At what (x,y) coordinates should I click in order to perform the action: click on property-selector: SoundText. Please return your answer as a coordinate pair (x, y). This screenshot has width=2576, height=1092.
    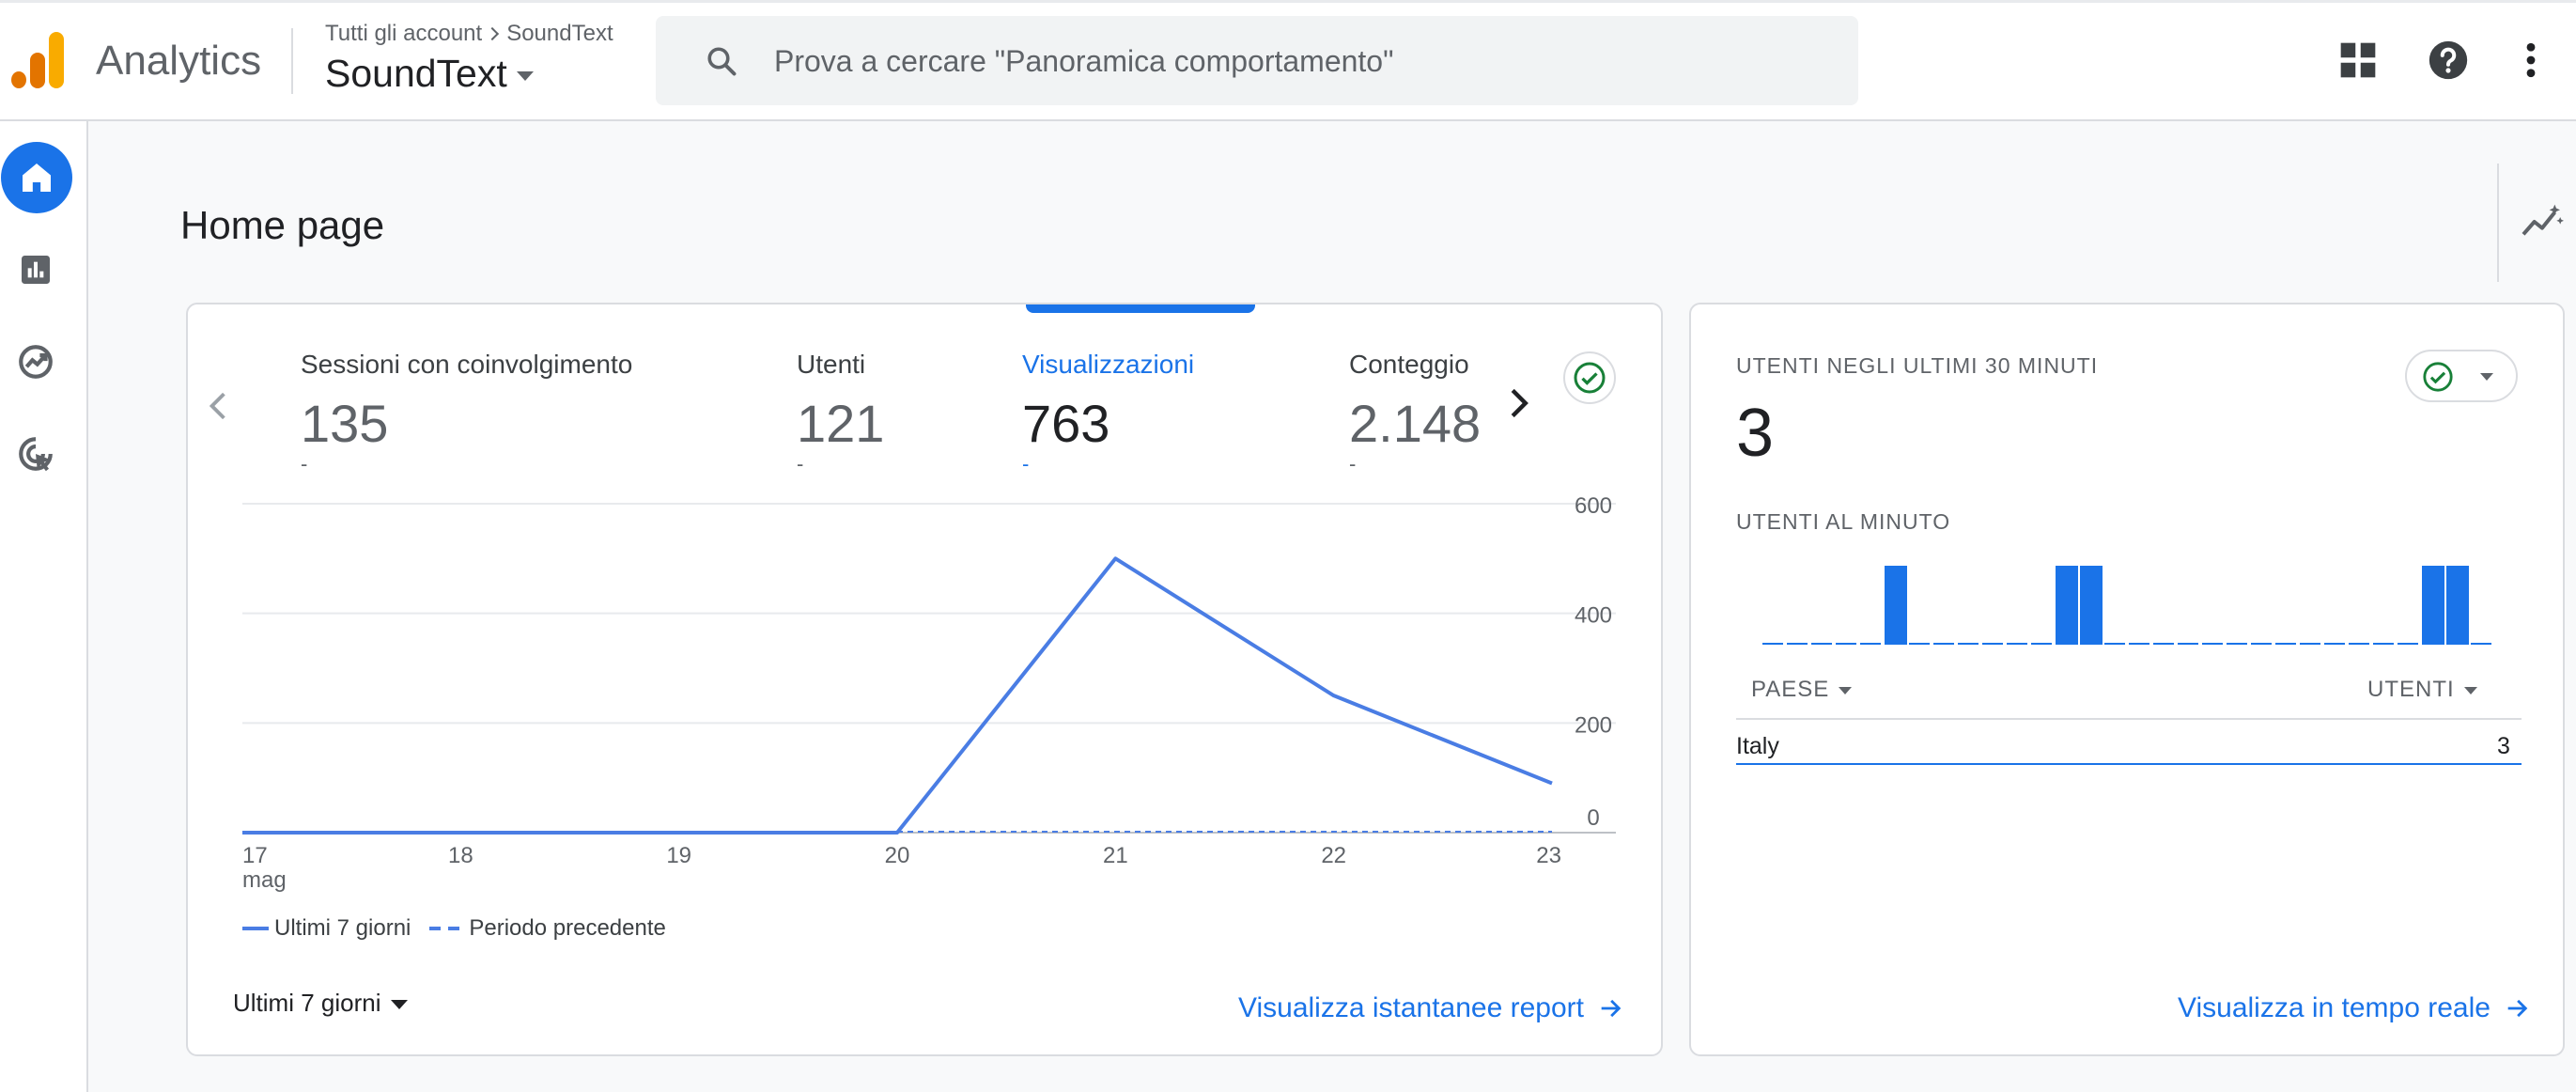
    Looking at the image, I should click on (430, 74).